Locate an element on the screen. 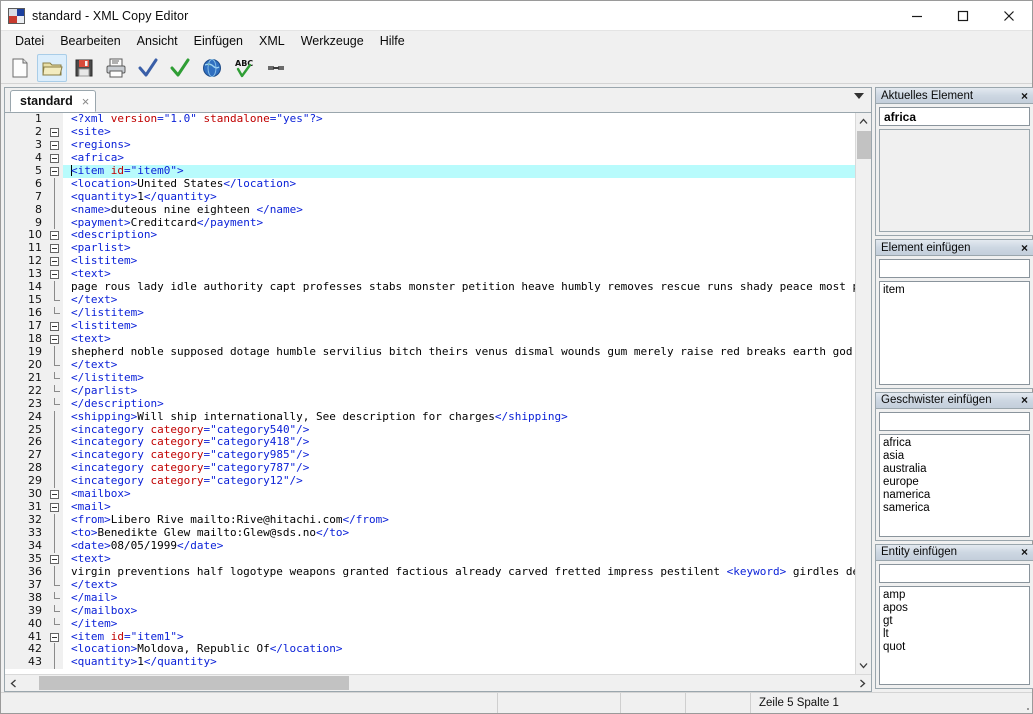 The width and height of the screenshot is (1033, 714). code-line: 43 <quantity>1</quantity> is located at coordinates (430, 662).